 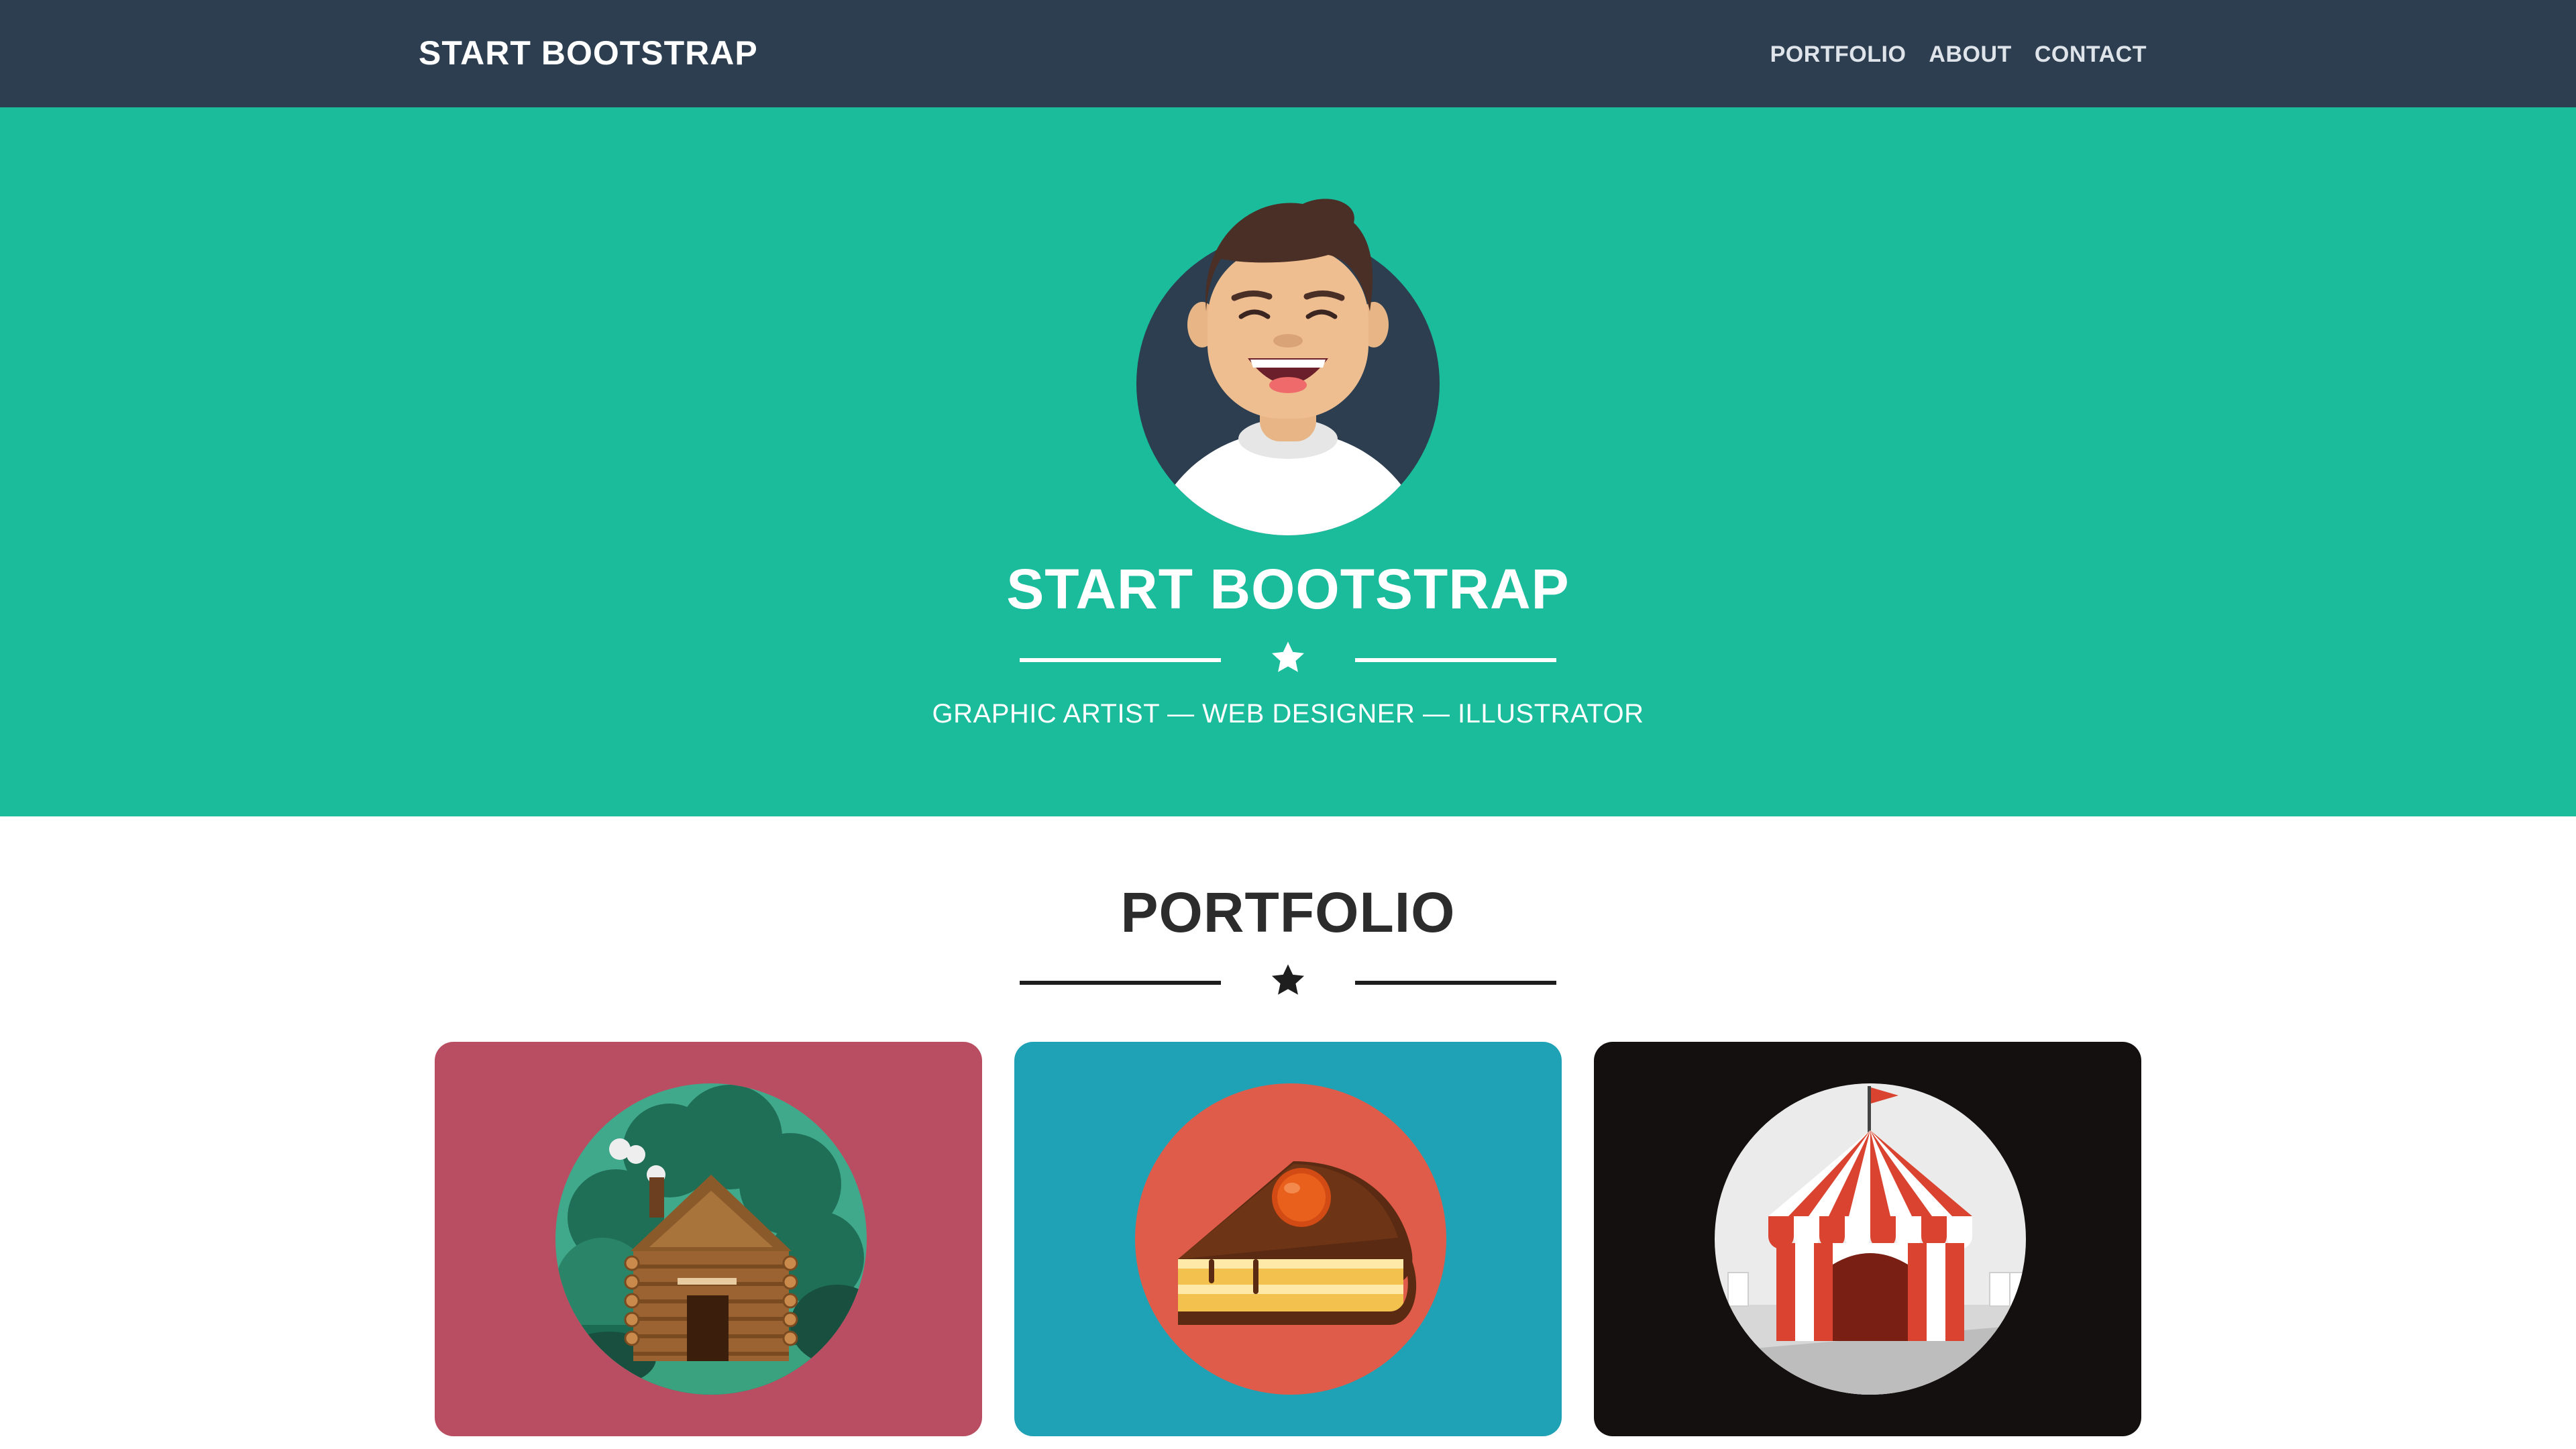 I want to click on cake-icon, so click(x=1290, y=1239).